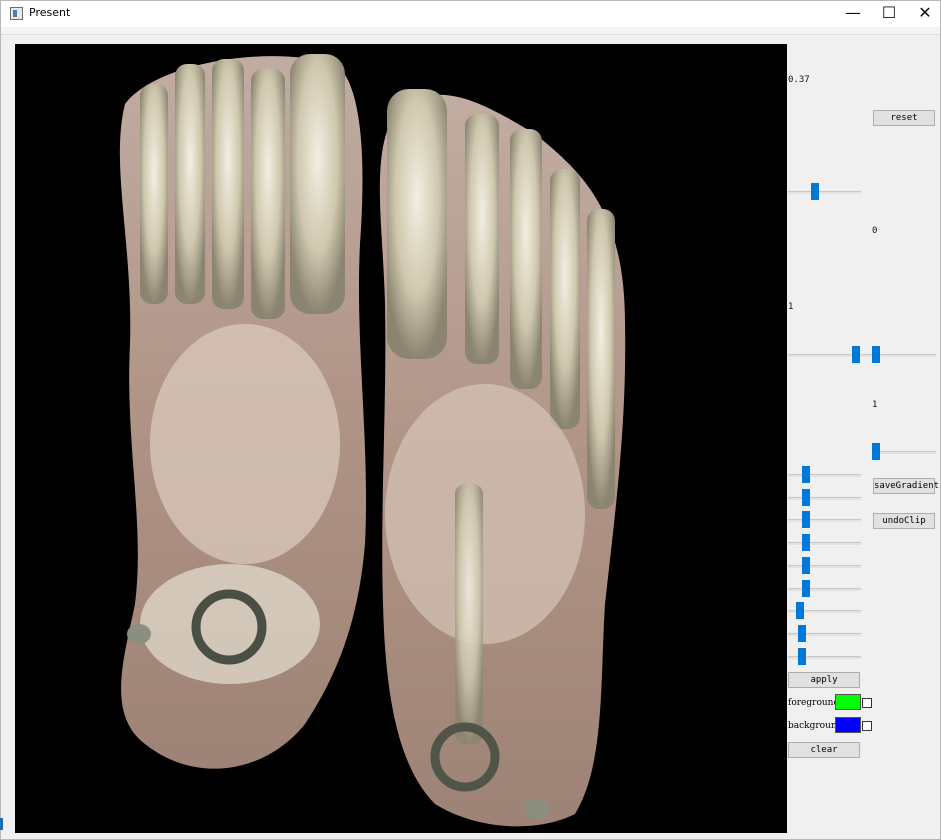  I want to click on foreground-color-swatch, so click(848, 702).